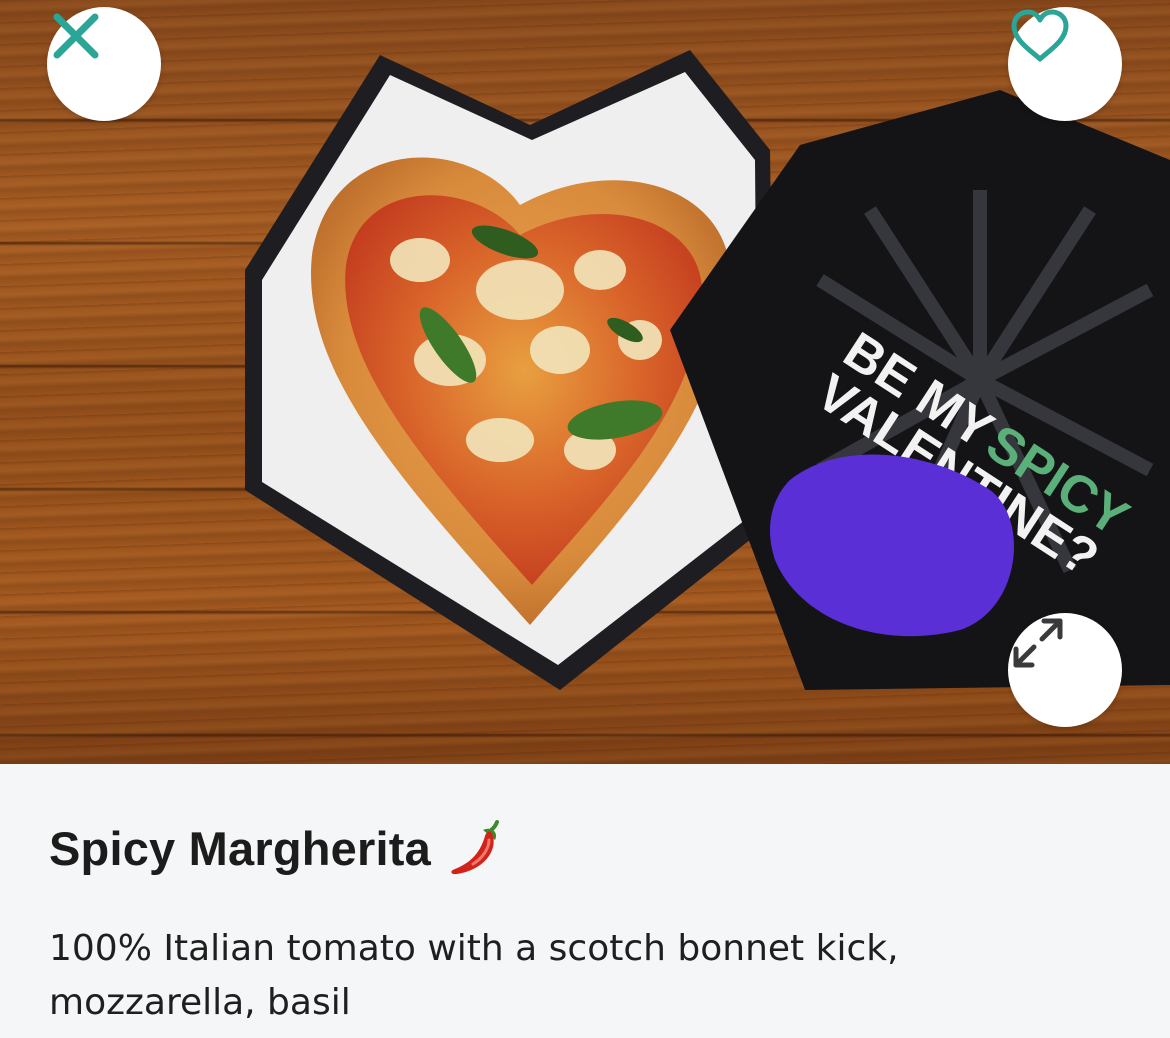  Describe the element at coordinates (1065, 670) in the screenshot. I see `expand-image-button` at that location.